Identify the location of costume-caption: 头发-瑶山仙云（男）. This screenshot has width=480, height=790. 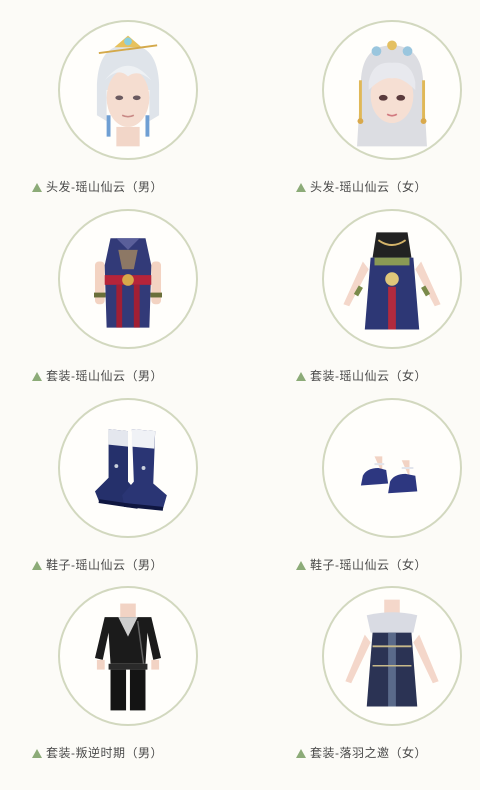
(97, 186).